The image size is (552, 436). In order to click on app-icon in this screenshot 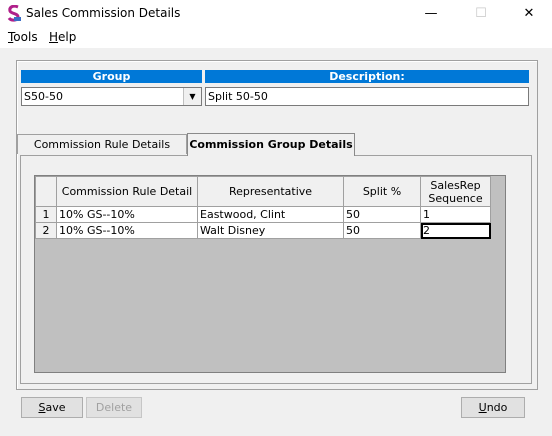, I will do `click(14, 13)`.